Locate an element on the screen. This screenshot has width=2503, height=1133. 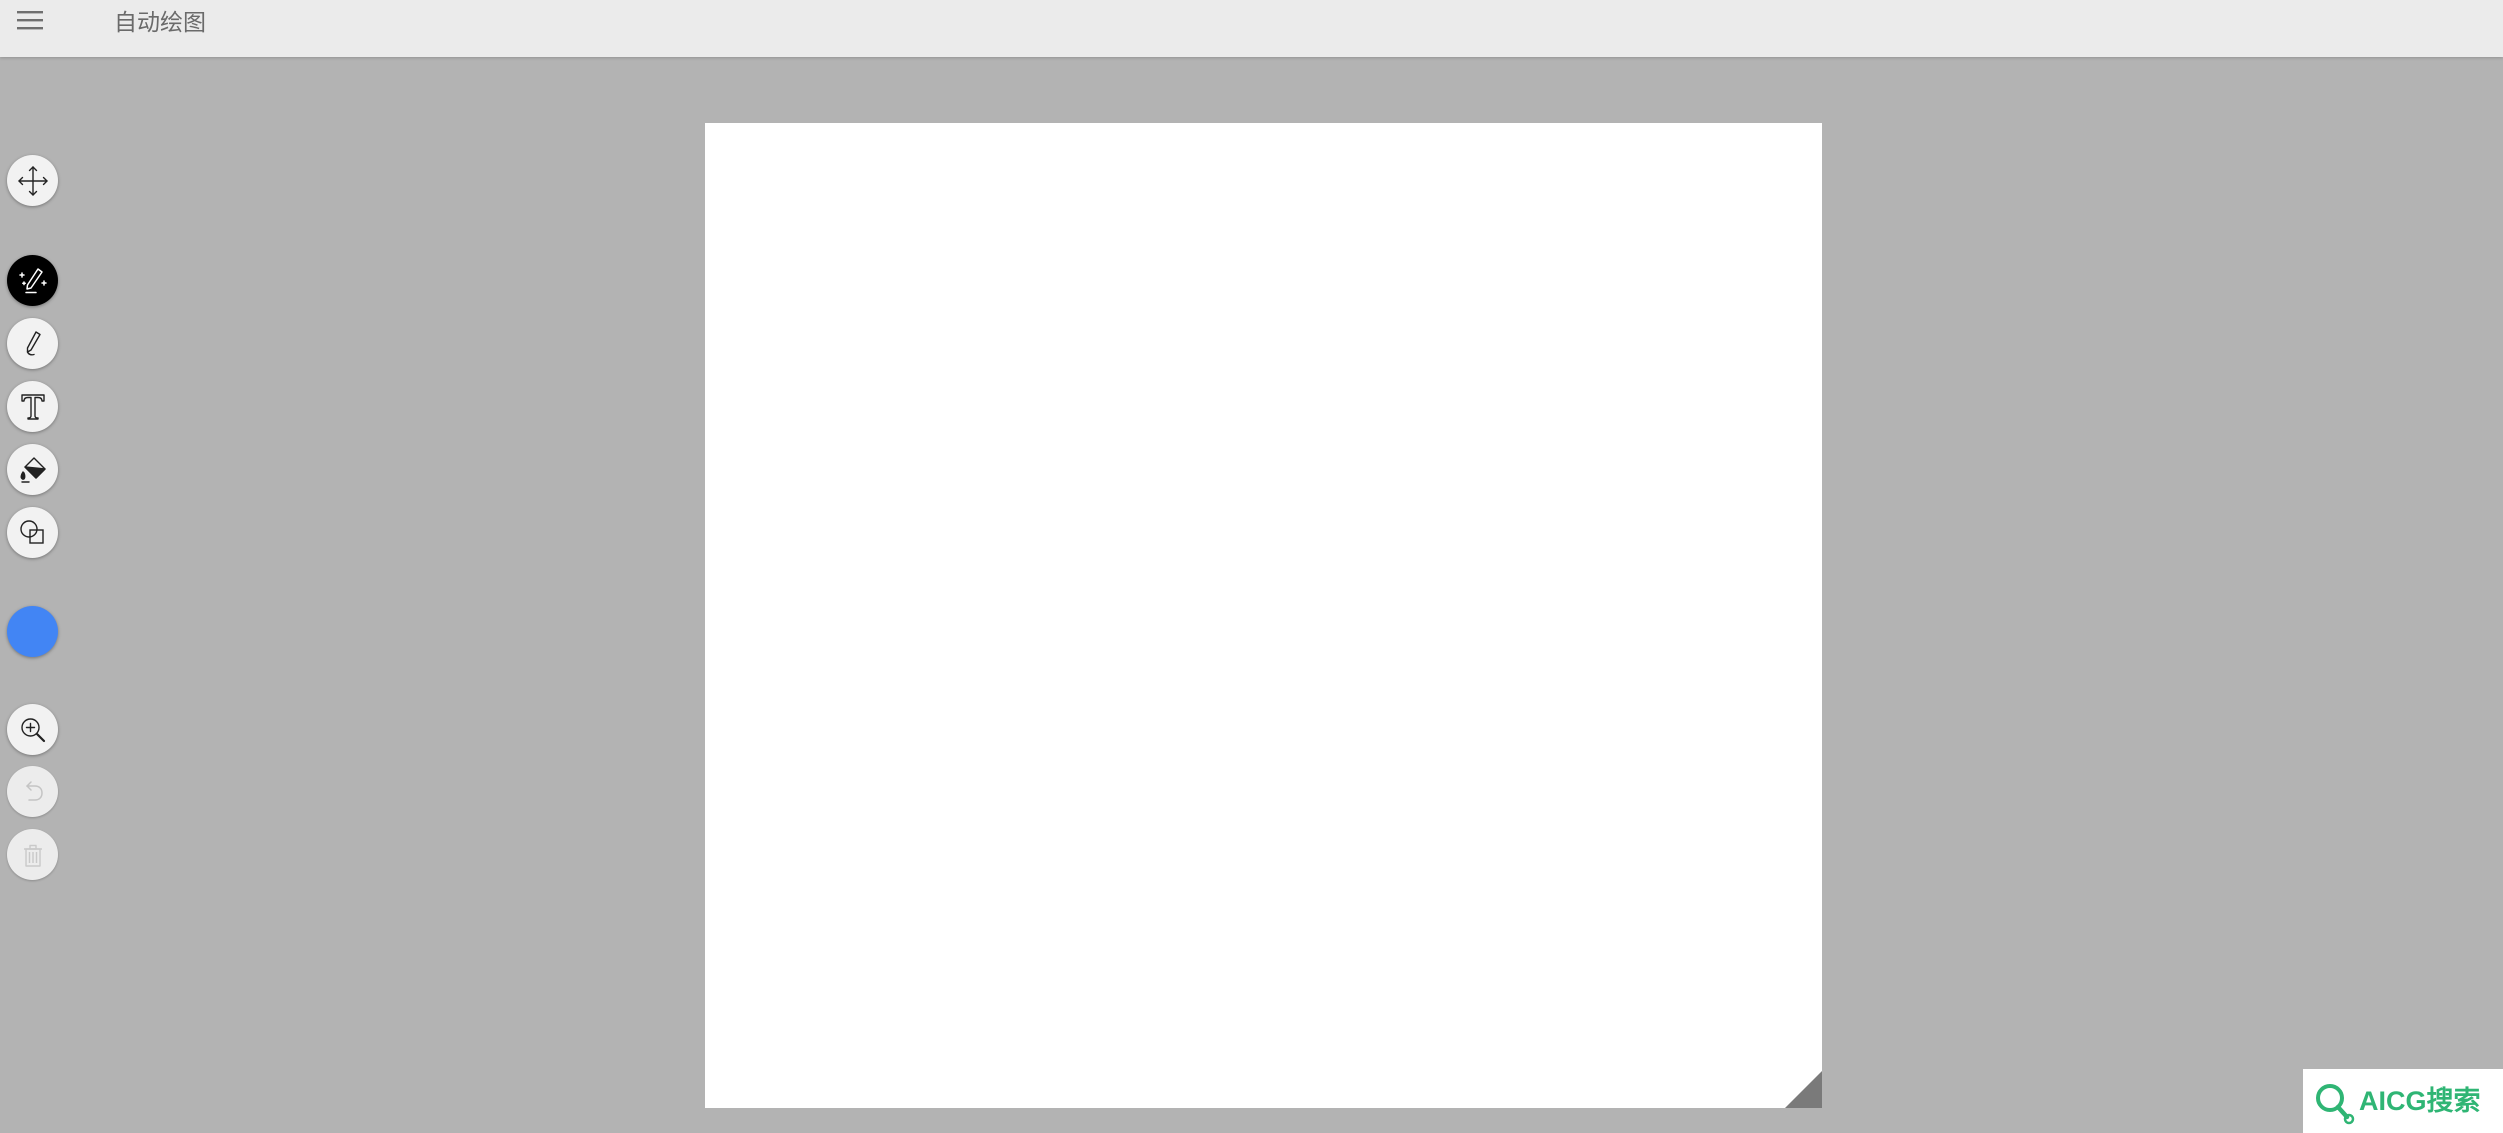
draw-tool-button is located at coordinates (32, 343).